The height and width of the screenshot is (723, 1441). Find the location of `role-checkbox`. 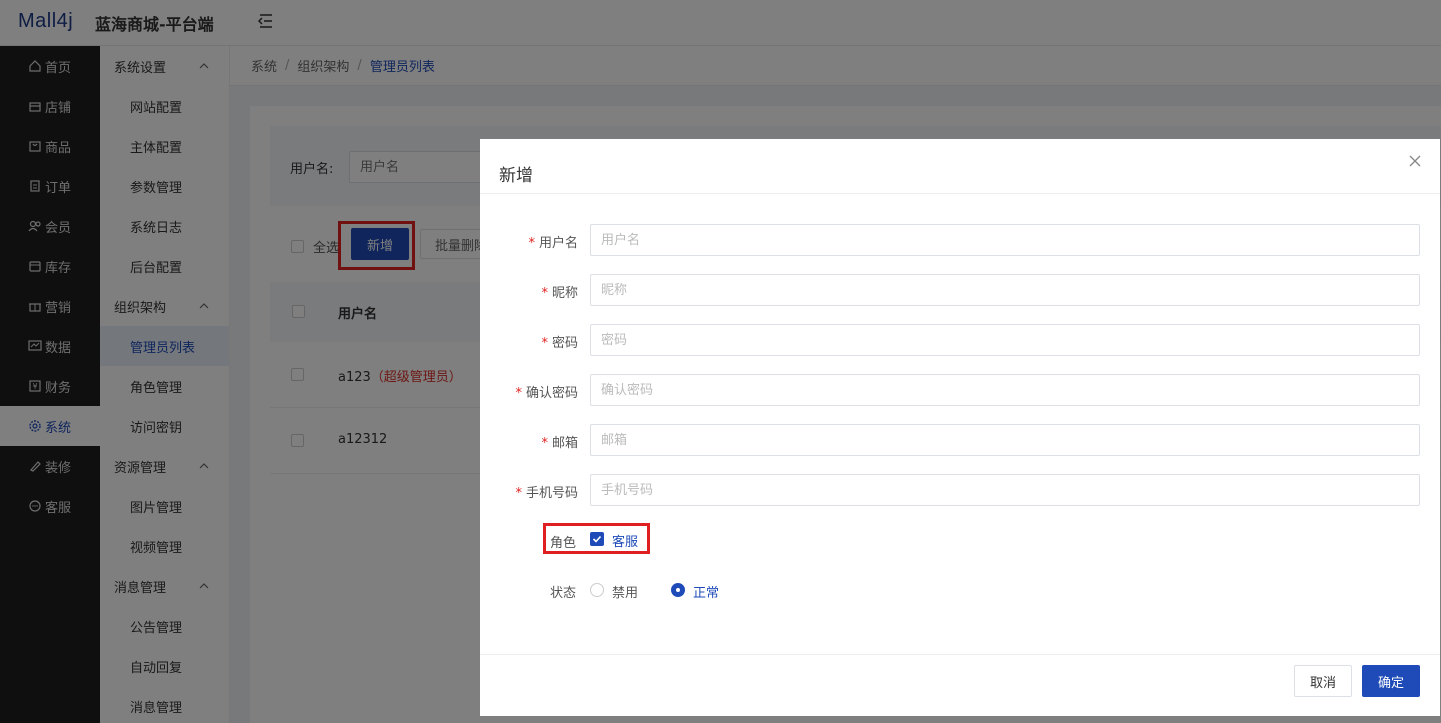

role-checkbox is located at coordinates (597, 539).